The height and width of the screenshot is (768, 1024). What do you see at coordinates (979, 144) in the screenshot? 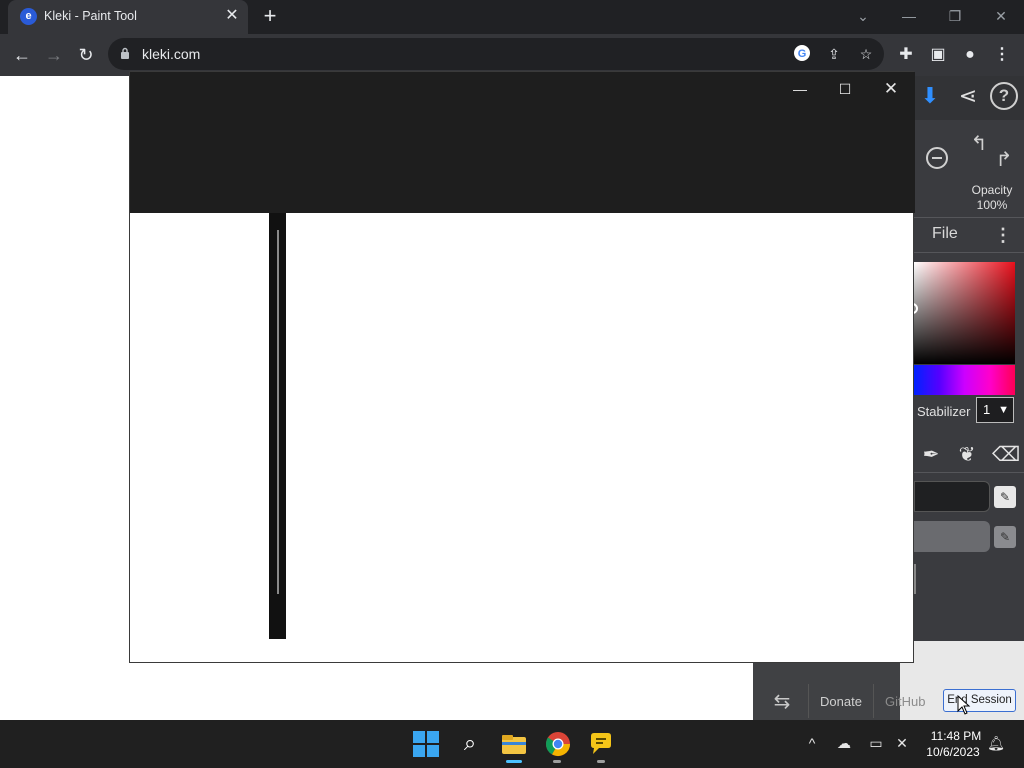
I see `undo-icon: ↰` at bounding box center [979, 144].